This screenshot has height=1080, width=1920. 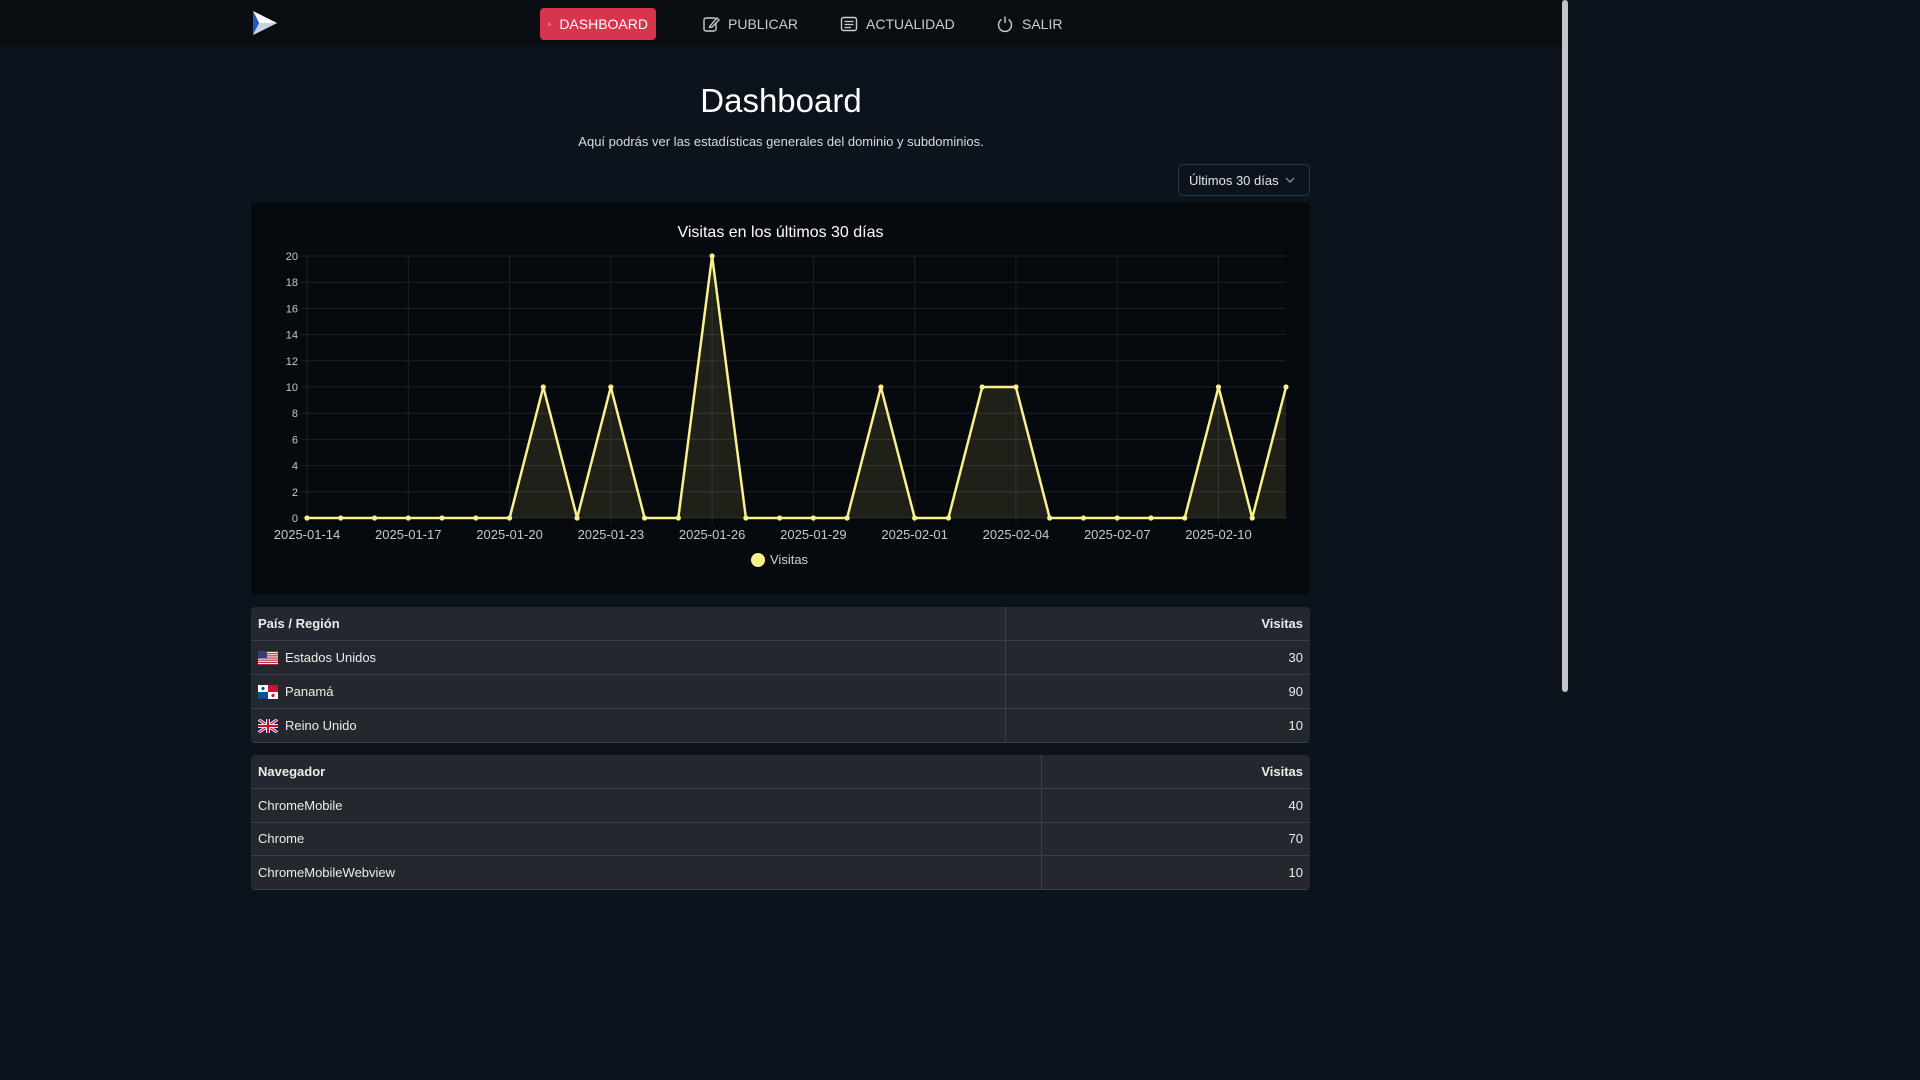 I want to click on y-tick-label: 6, so click(x=295, y=440).